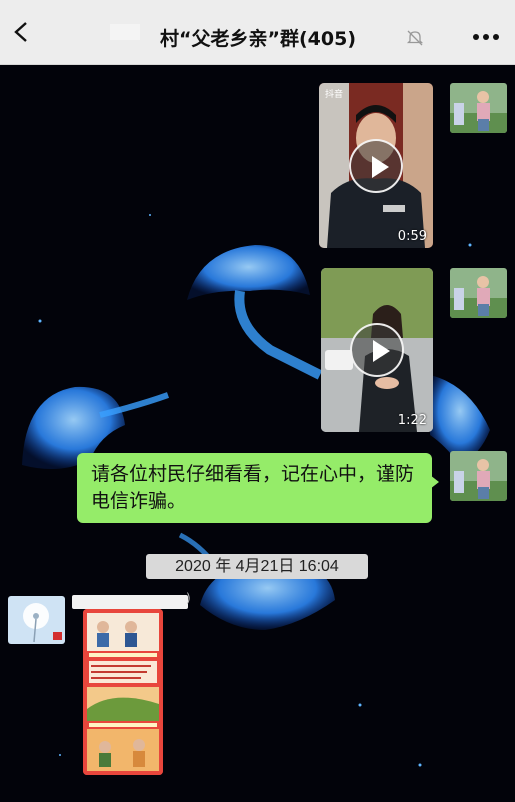 This screenshot has width=515, height=802. What do you see at coordinates (257, 566) in the screenshot?
I see `message-timestamp: 2020 年 4月21日 16:04` at bounding box center [257, 566].